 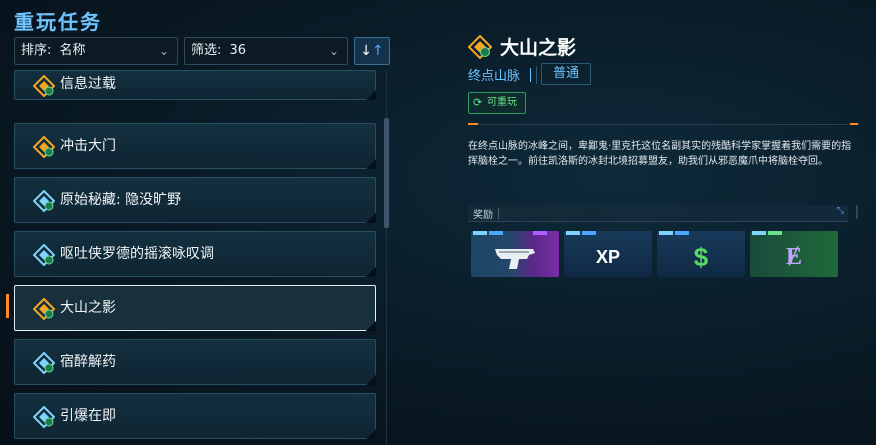 What do you see at coordinates (36, 50) in the screenshot?
I see `sort-label: 排序:` at bounding box center [36, 50].